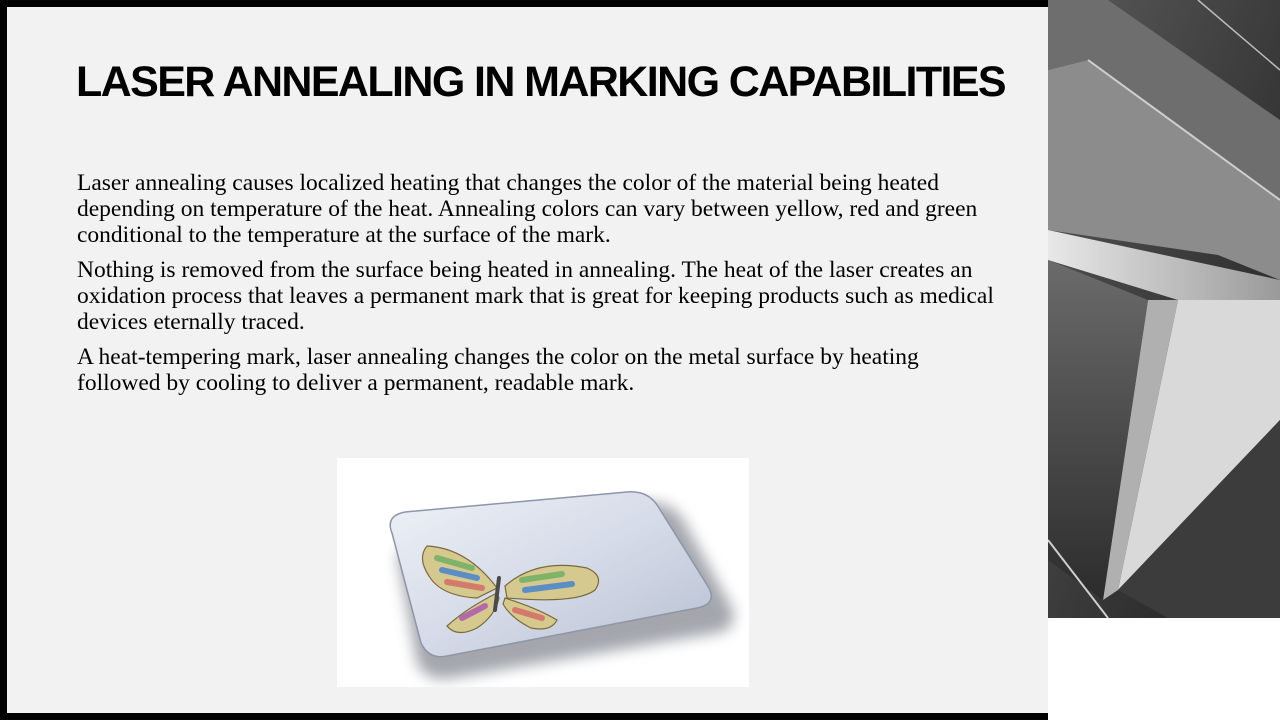 This screenshot has width=1280, height=720. Describe the element at coordinates (561, 585) in the screenshot. I see `butterfly-plate-icon` at that location.